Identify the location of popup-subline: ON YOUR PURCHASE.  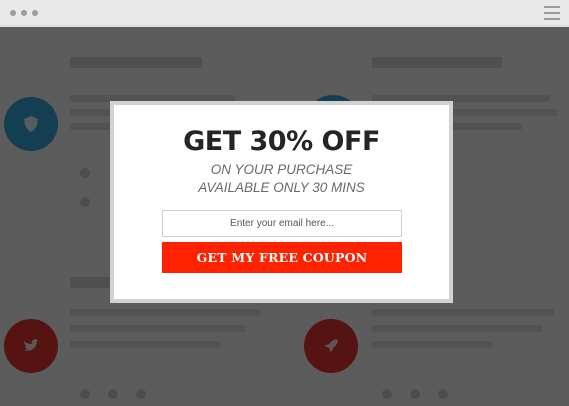
(281, 169).